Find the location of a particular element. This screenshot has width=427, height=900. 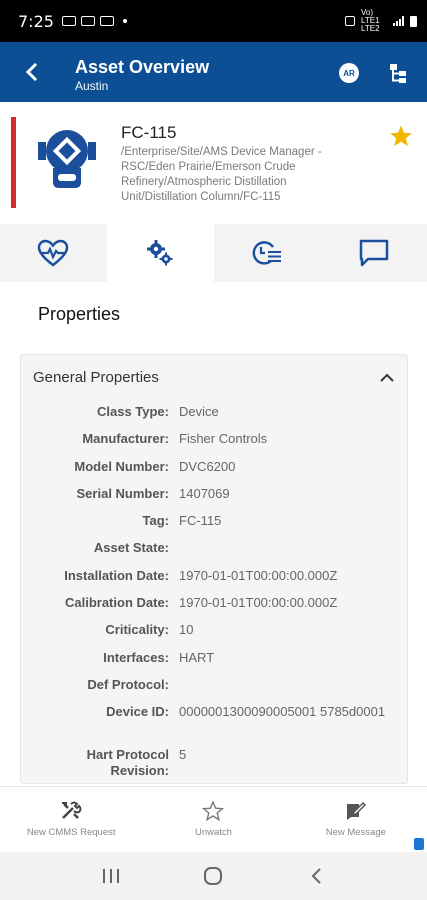

property-row: Interfaces: HART is located at coordinates (214, 662).